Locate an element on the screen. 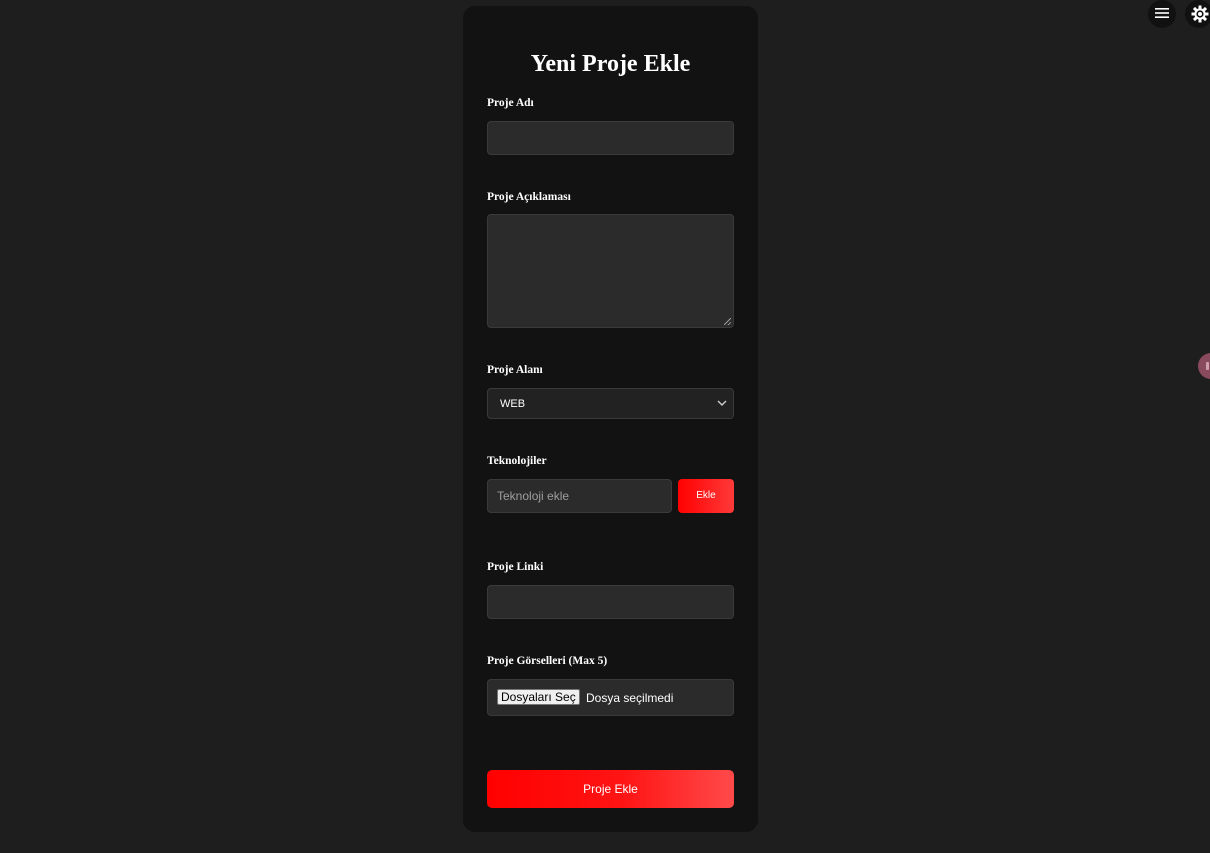 This screenshot has width=1210, height=853. settings-button is located at coordinates (1197, 14).